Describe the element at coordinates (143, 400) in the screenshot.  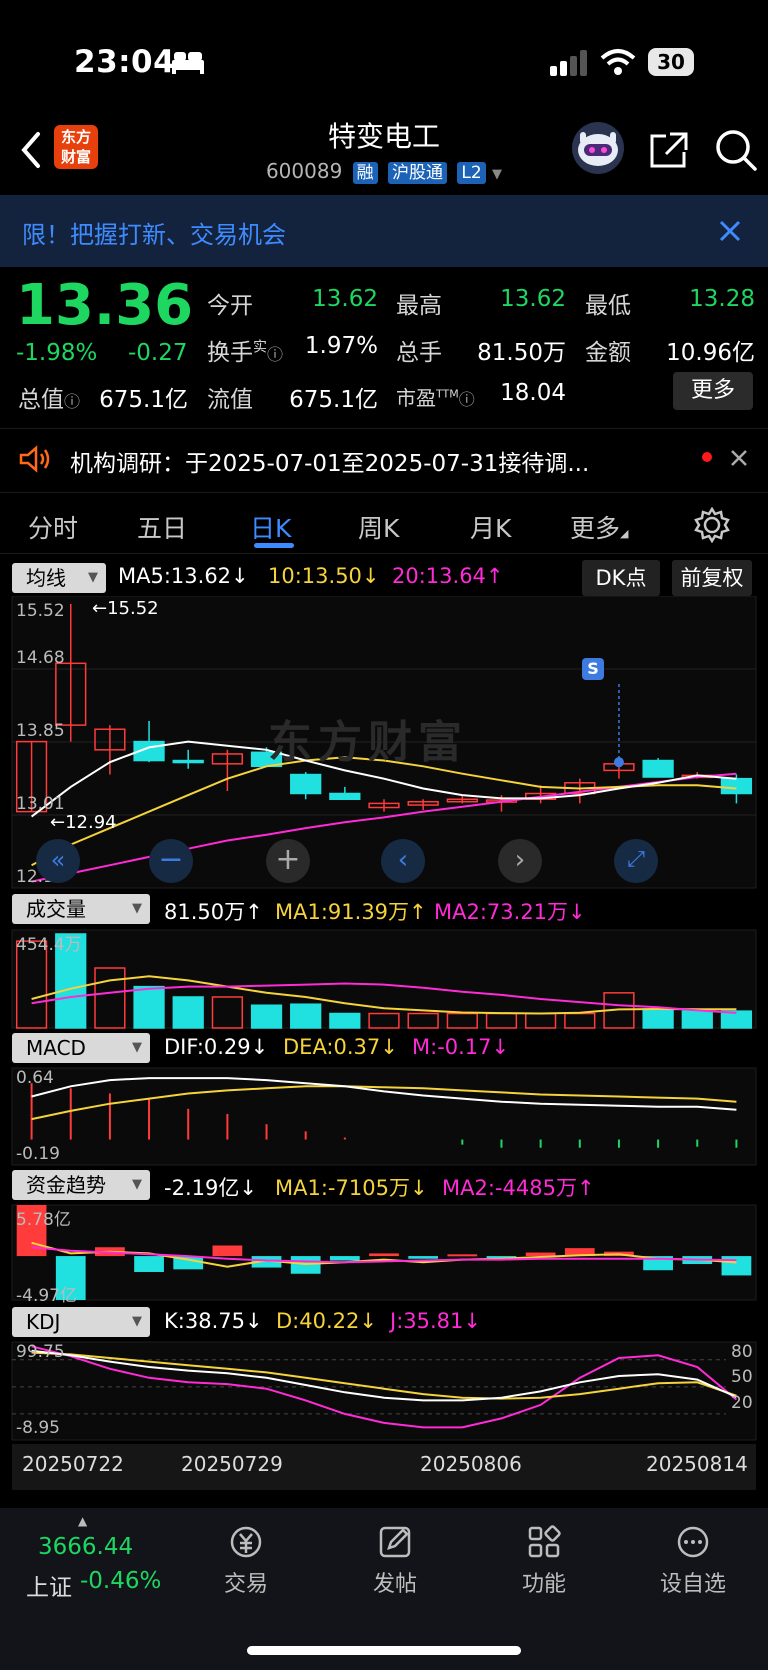
I see `mcap-value: 675.1亿` at that location.